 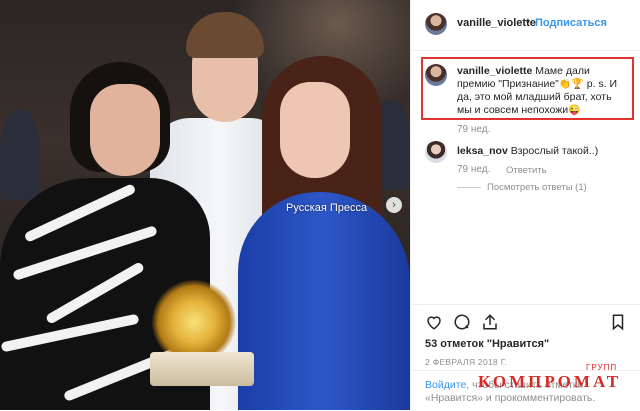 What do you see at coordinates (20, 155) in the screenshot?
I see `background-person` at bounding box center [20, 155].